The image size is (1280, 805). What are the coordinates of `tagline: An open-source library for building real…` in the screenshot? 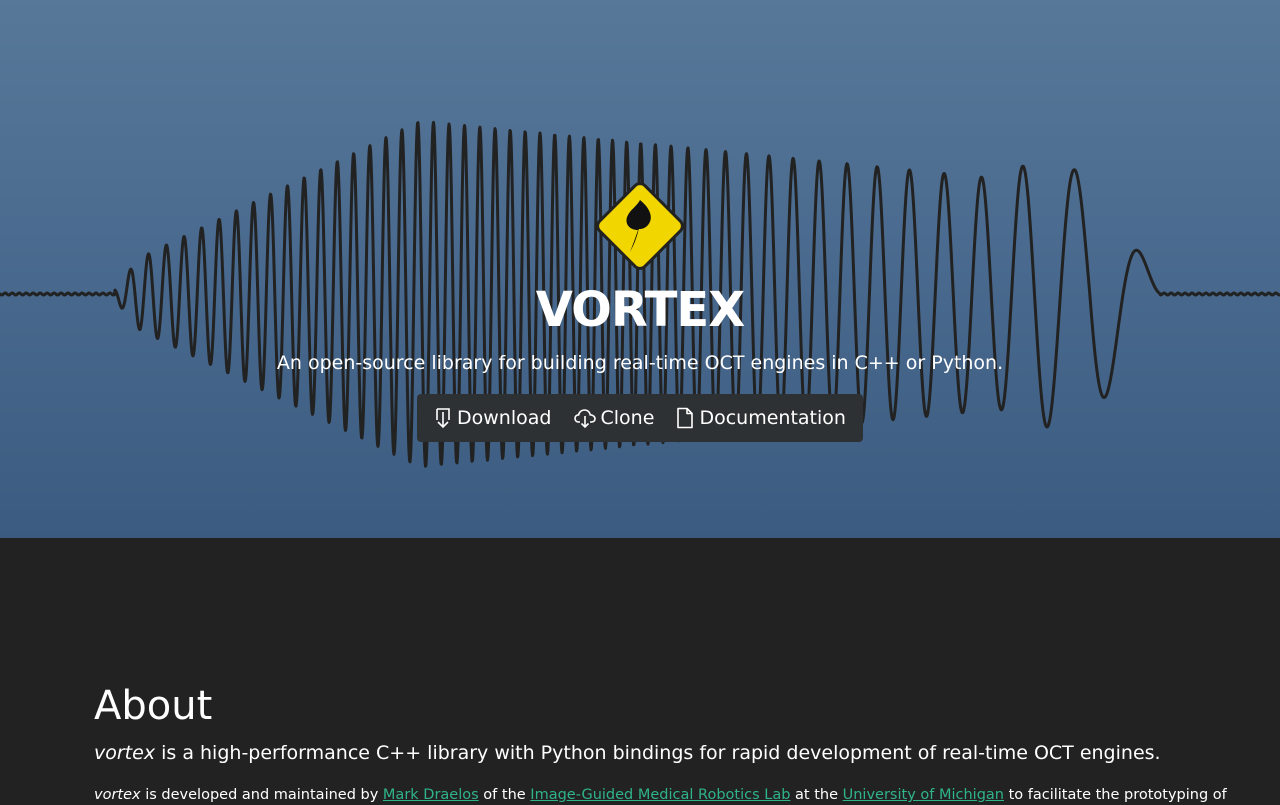 It's located at (640, 363).